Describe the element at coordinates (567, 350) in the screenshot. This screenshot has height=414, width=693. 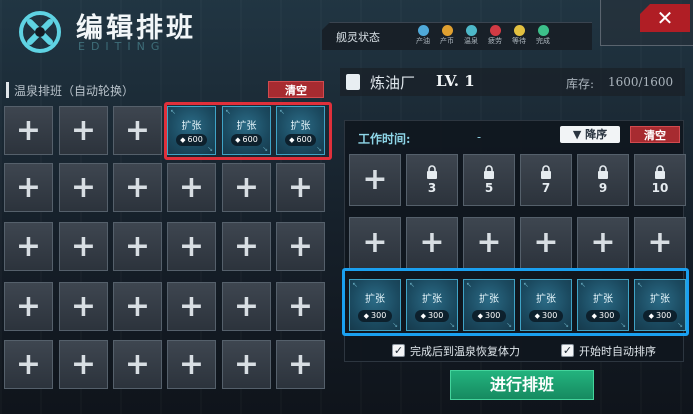
I see `auto-sort-checkbox: ✓` at that location.